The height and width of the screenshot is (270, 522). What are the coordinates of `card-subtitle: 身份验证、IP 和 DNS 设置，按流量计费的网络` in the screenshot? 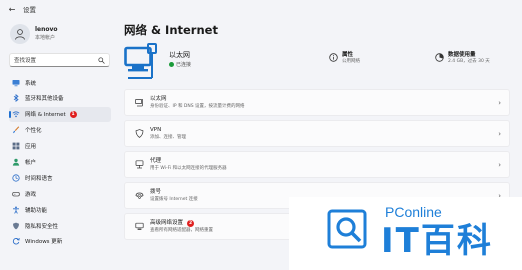 It's located at (197, 106).